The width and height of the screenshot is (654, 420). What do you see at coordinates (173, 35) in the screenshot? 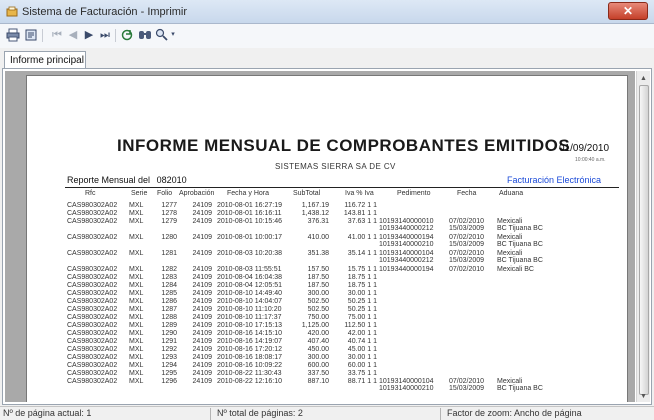
I see `chevron-down-icon: ▾` at bounding box center [173, 35].